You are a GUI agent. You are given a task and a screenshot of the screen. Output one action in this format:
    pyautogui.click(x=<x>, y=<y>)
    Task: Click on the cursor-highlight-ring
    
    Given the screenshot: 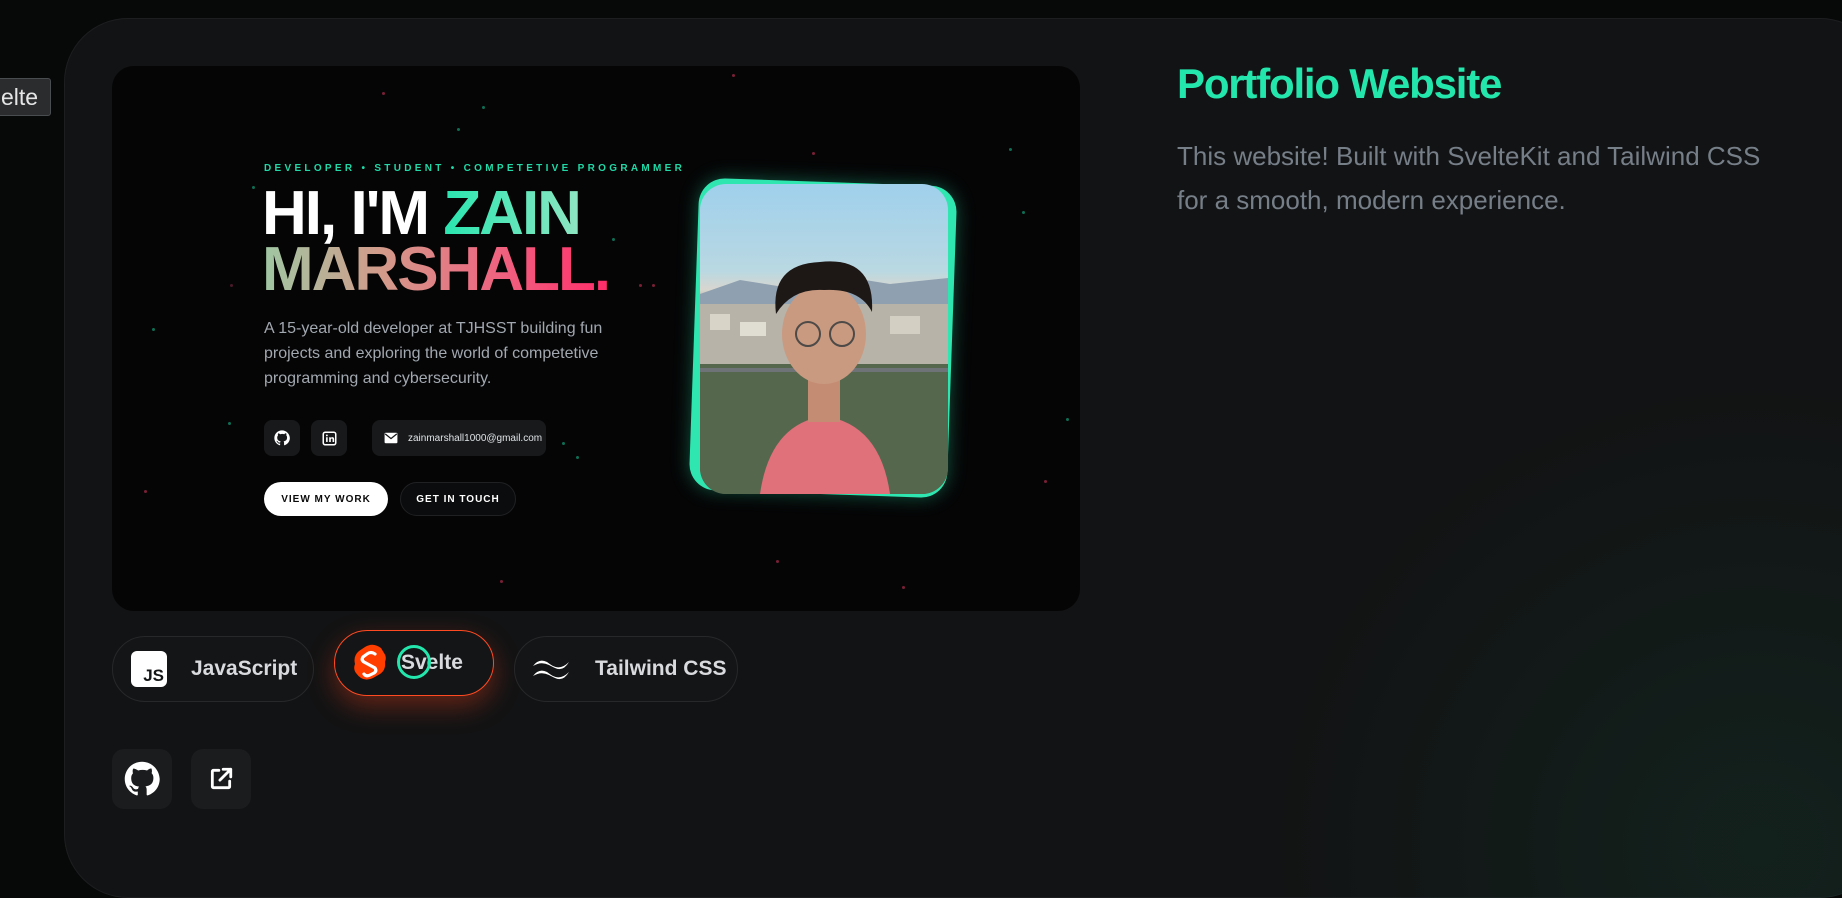 What is the action you would take?
    pyautogui.click(x=414, y=662)
    